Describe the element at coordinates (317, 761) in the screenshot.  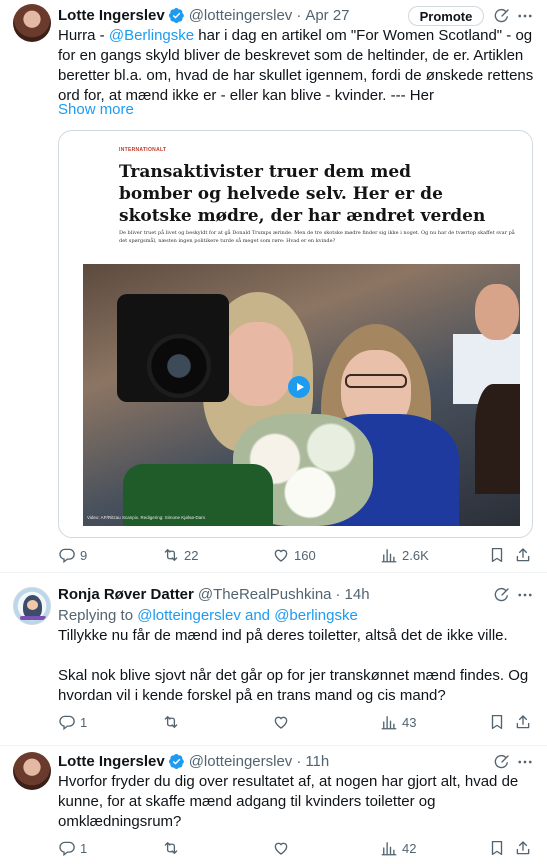
I see `timestamp: 11h` at that location.